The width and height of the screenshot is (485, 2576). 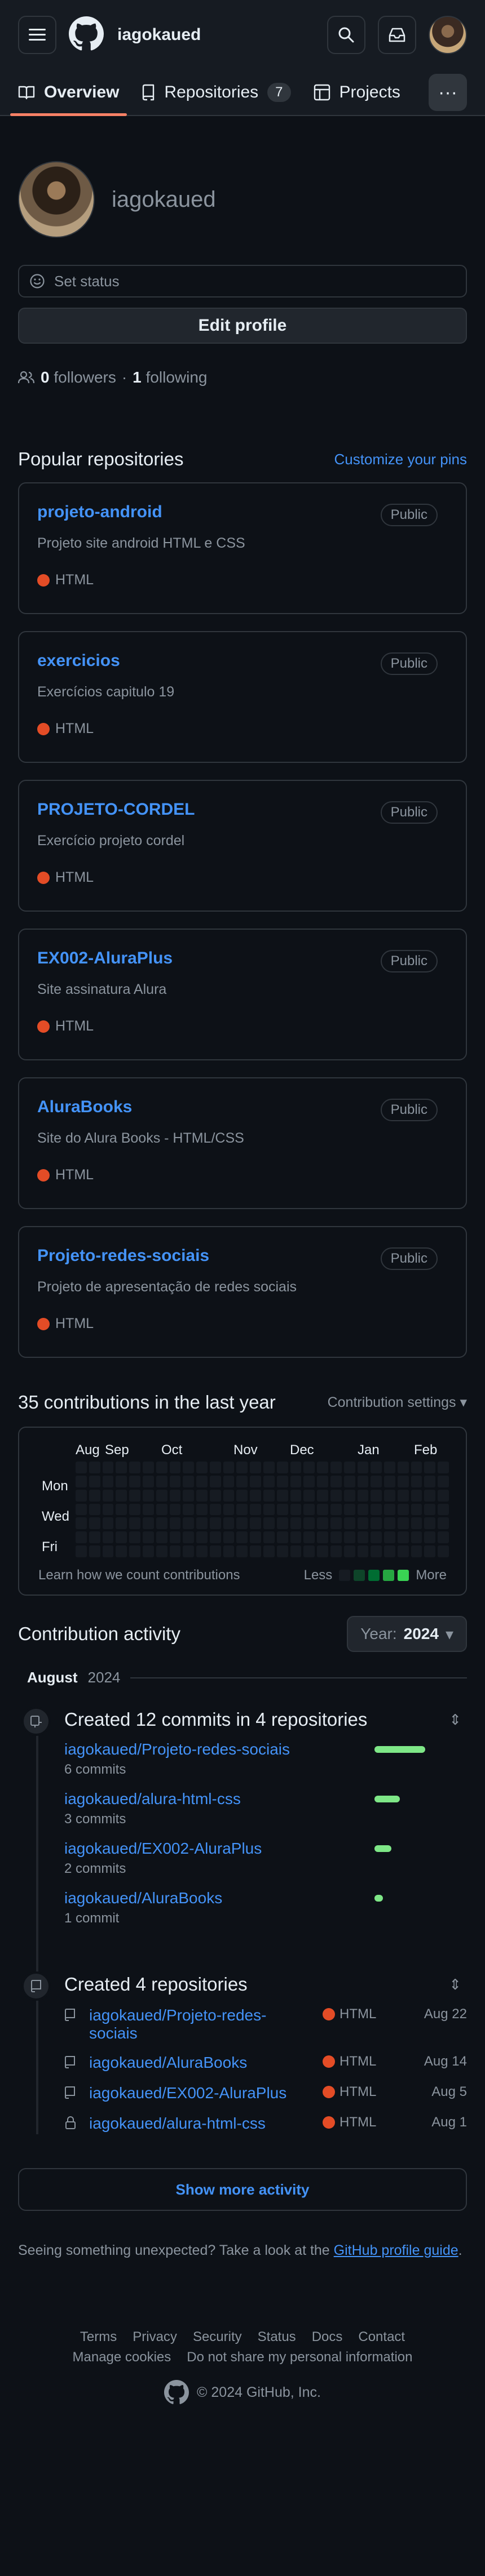 I want to click on search-button, so click(x=346, y=35).